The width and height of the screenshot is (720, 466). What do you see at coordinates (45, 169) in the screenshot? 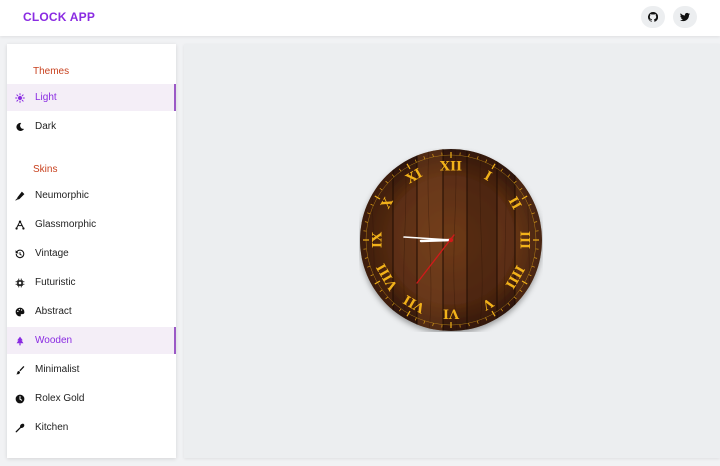
I see `skins-heading: Skins` at bounding box center [45, 169].